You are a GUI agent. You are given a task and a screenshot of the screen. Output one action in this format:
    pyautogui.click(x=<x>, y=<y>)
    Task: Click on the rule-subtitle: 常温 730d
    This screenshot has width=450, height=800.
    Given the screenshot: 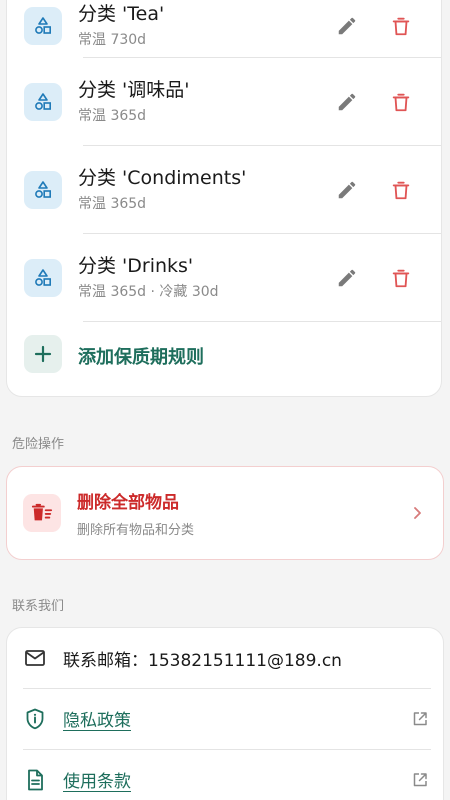 What is the action you would take?
    pyautogui.click(x=112, y=40)
    